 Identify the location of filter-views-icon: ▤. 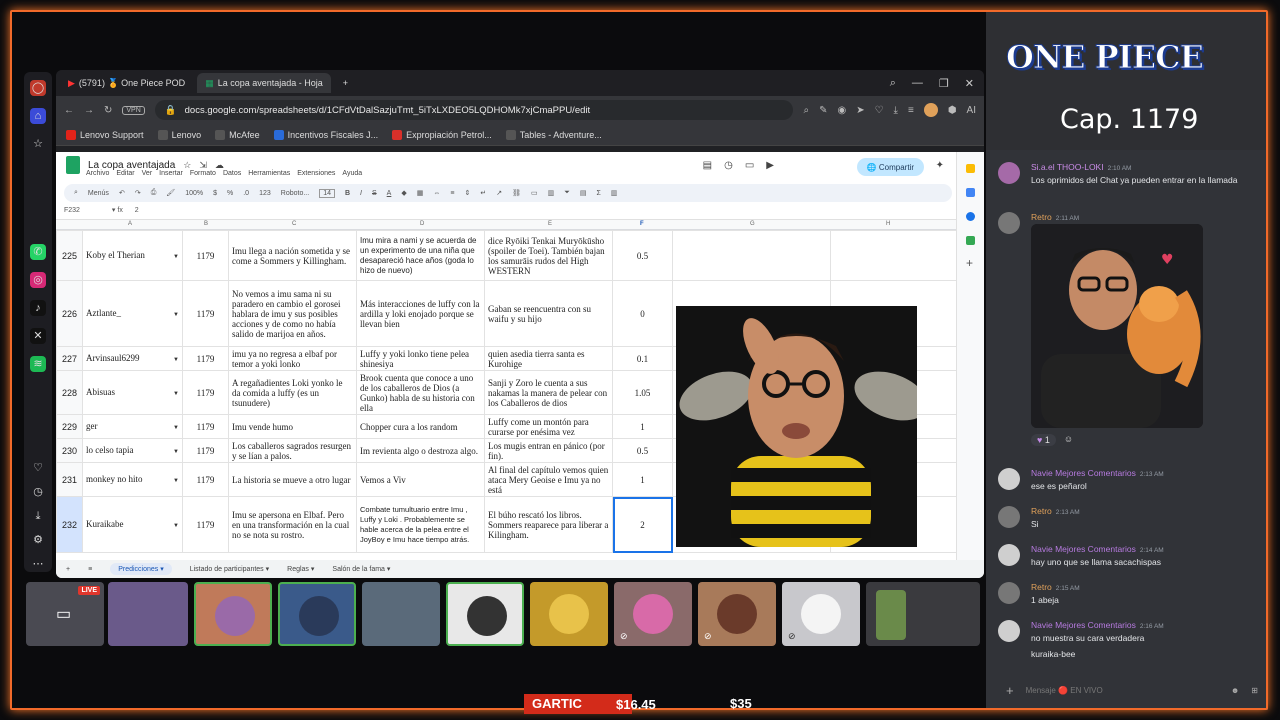
(583, 193).